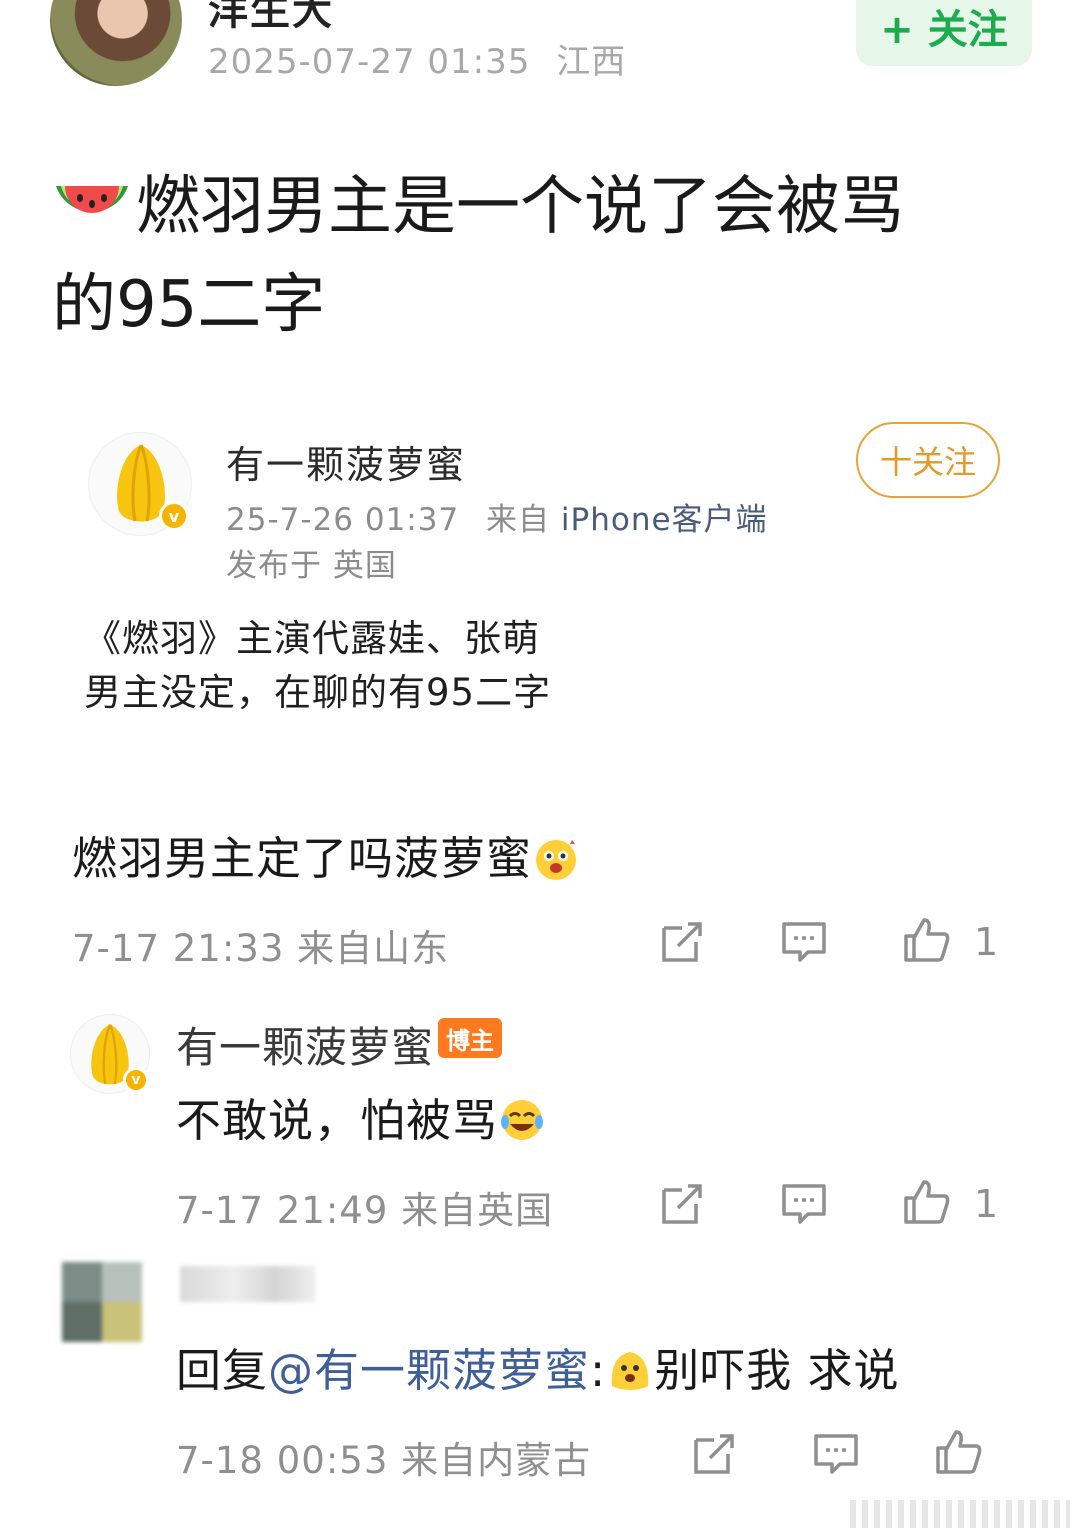 This screenshot has width=1080, height=1536. I want to click on post-title-line1: 燃羽男主是一个说了会被骂, so click(520, 207).